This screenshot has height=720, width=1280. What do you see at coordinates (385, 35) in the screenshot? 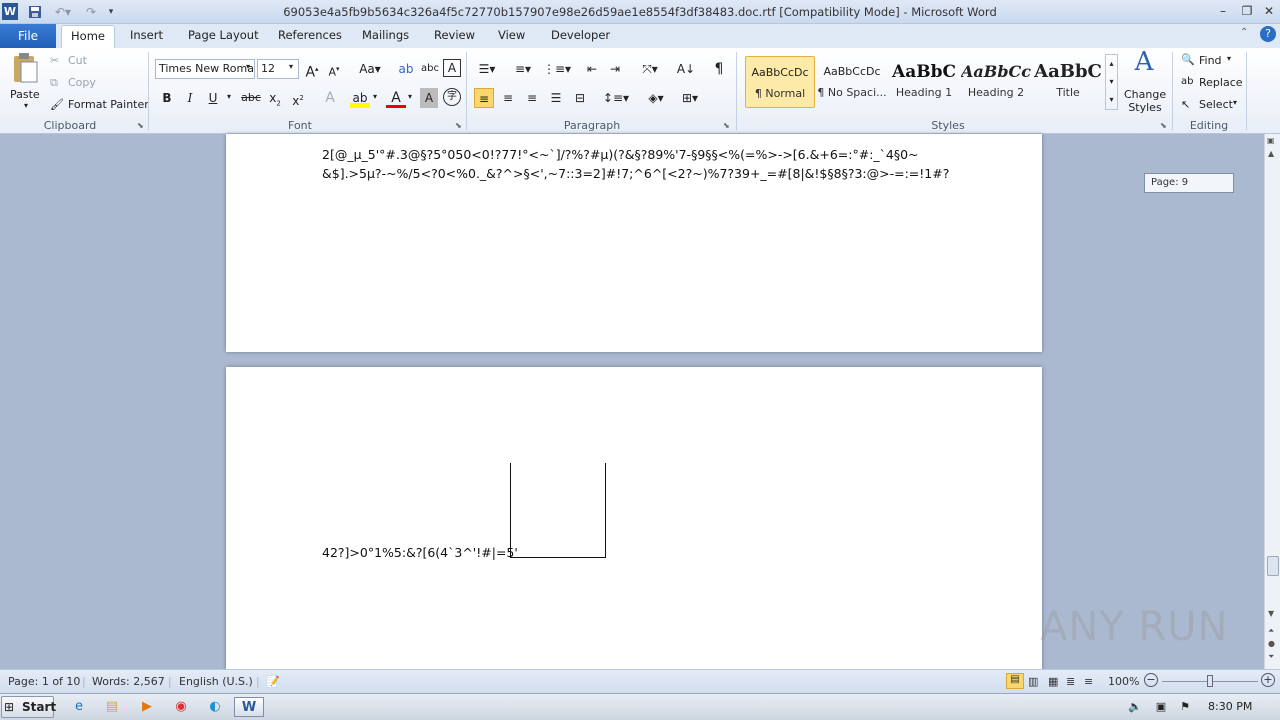
I see `tab-mailings: Mailings` at bounding box center [385, 35].